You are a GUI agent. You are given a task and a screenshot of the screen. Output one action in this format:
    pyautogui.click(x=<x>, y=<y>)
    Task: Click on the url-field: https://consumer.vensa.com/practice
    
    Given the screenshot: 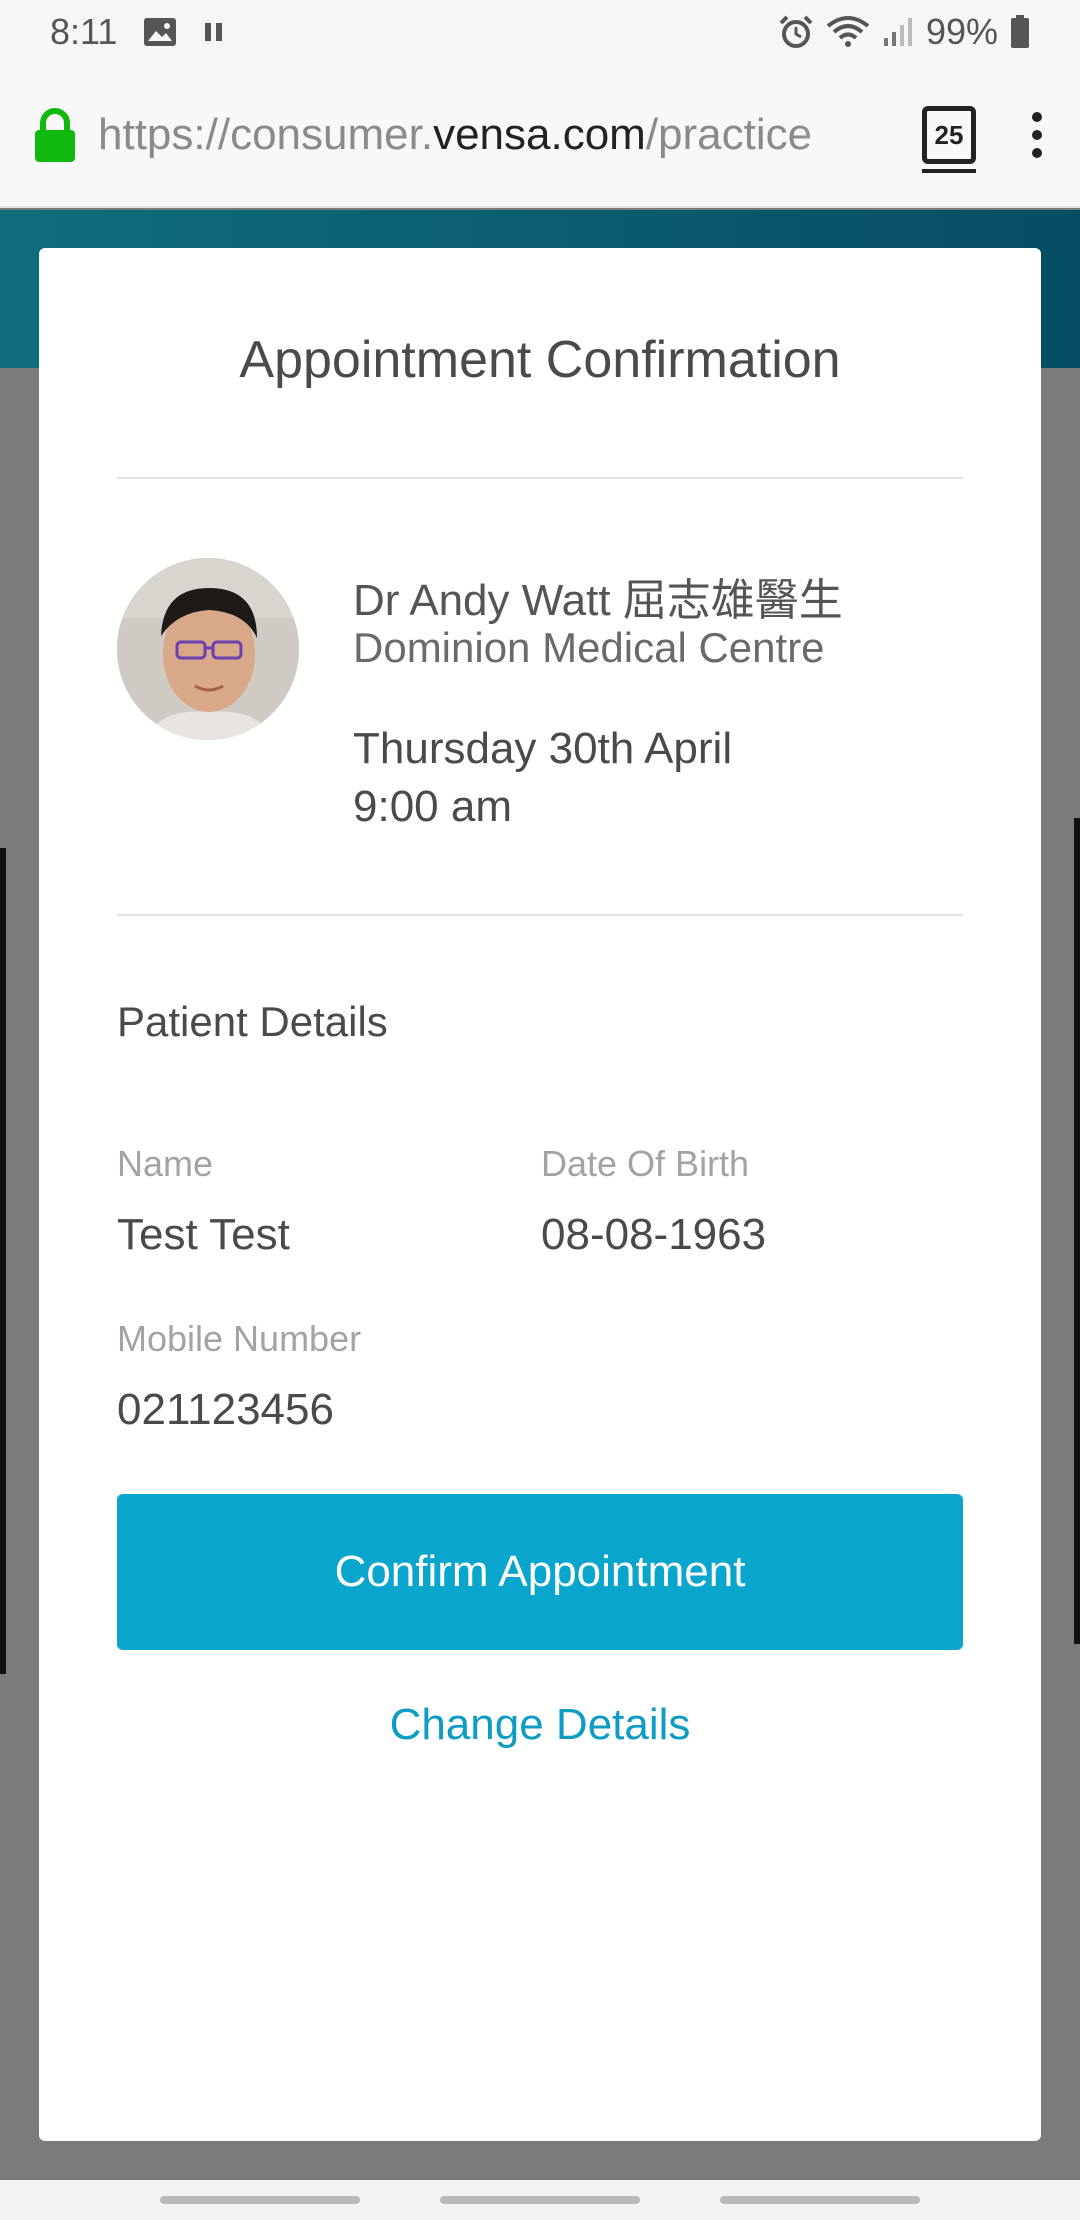 What is the action you would take?
    pyautogui.click(x=496, y=135)
    